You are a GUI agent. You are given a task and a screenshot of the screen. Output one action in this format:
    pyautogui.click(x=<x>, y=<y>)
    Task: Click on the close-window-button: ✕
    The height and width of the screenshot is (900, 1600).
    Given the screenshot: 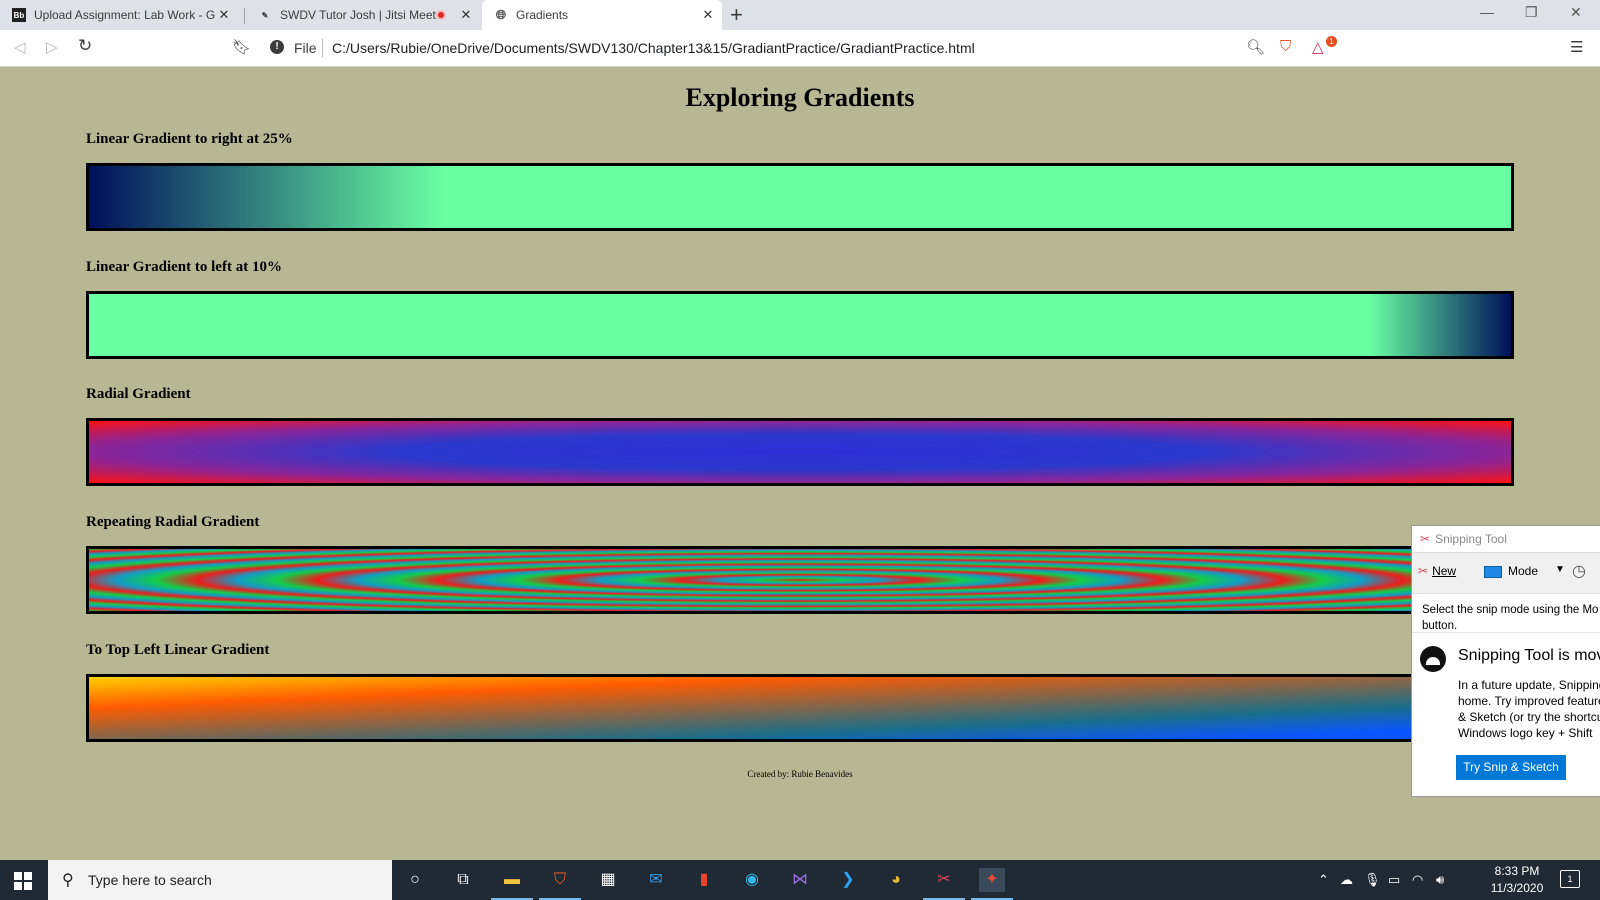 What is the action you would take?
    pyautogui.click(x=1576, y=12)
    